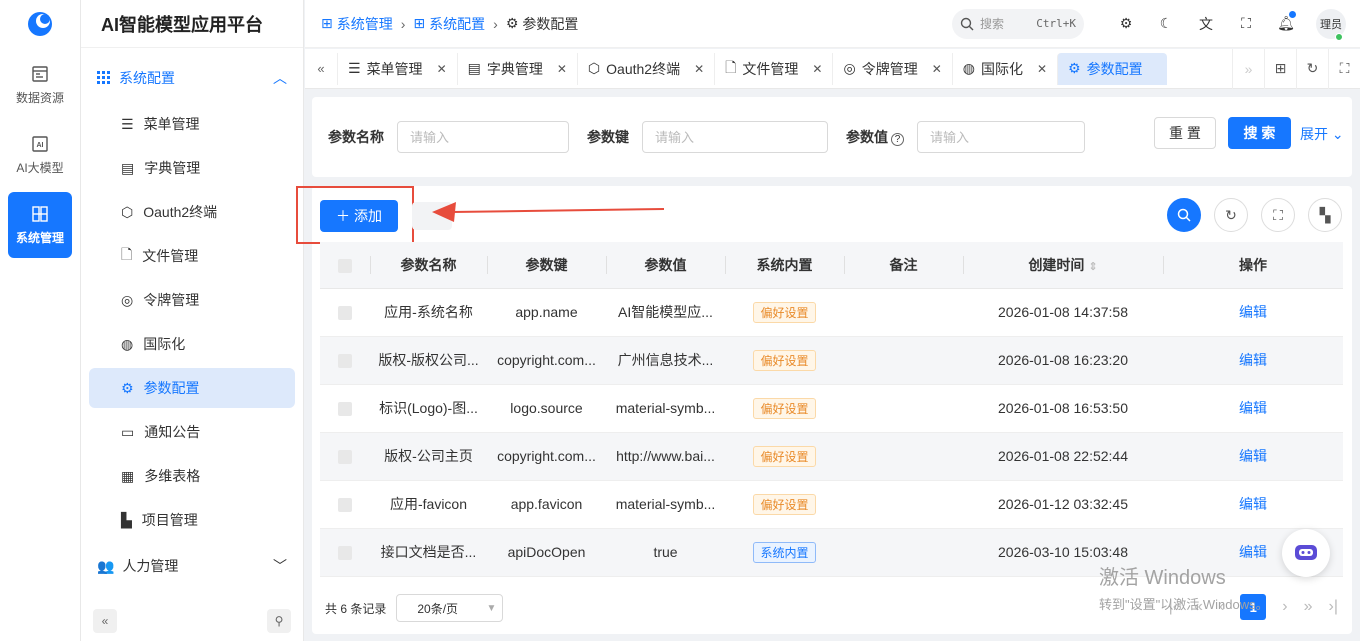 This screenshot has height=641, width=1360. What do you see at coordinates (903, 408) in the screenshot?
I see `cell-remark` at bounding box center [903, 408].